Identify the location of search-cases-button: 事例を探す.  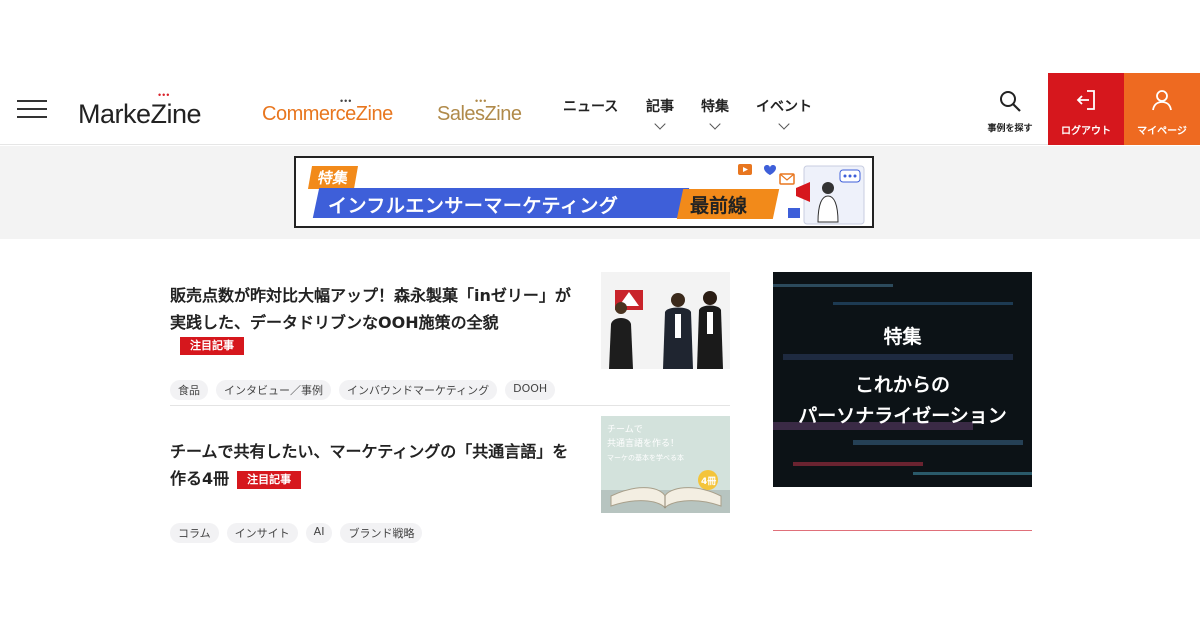
(1010, 109).